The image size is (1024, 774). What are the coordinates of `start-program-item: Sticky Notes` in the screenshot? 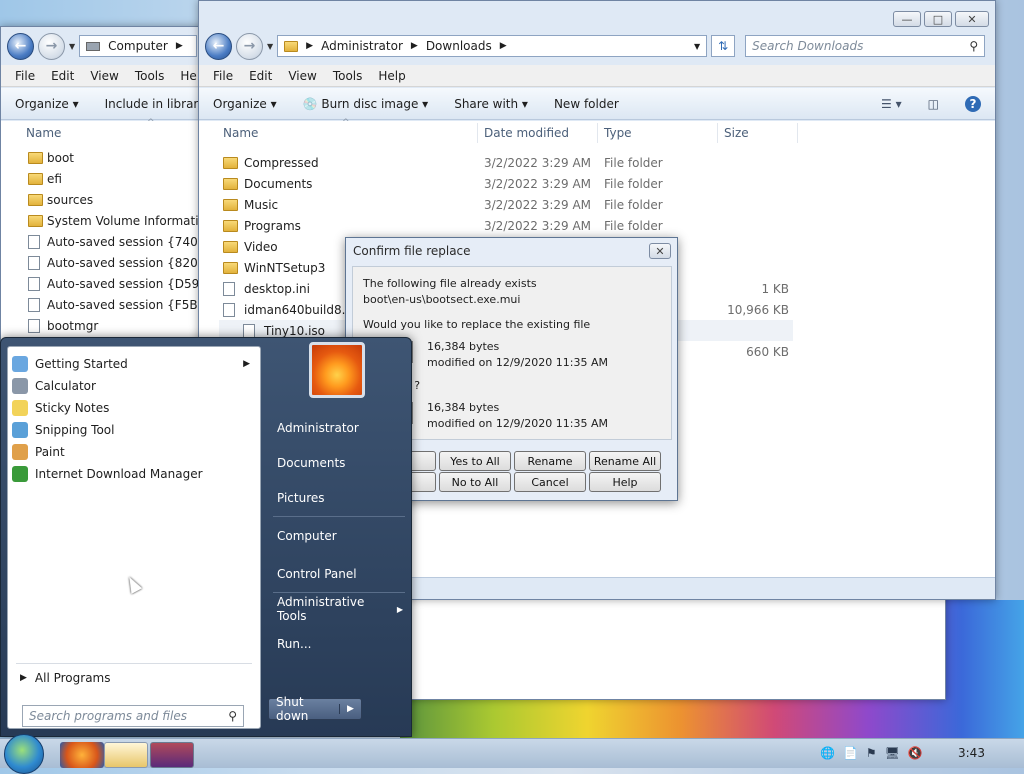 It's located at (134, 408).